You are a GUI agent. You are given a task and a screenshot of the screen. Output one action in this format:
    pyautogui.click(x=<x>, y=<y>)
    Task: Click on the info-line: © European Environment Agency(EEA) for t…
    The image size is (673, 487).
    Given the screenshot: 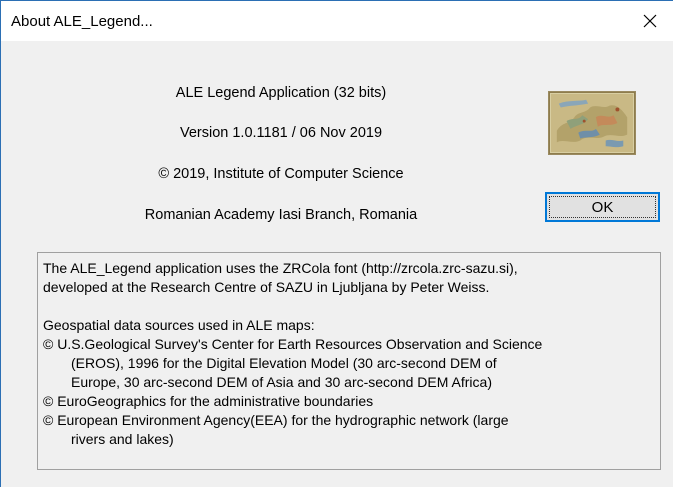 What is the action you would take?
    pyautogui.click(x=276, y=420)
    